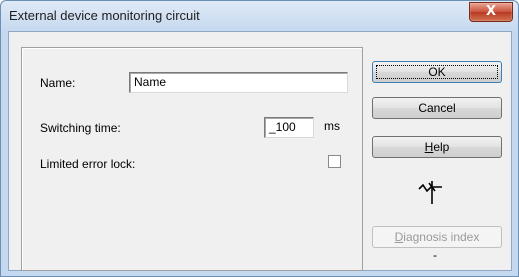  Describe the element at coordinates (289, 127) in the screenshot. I see `switching-time-input: _100` at that location.